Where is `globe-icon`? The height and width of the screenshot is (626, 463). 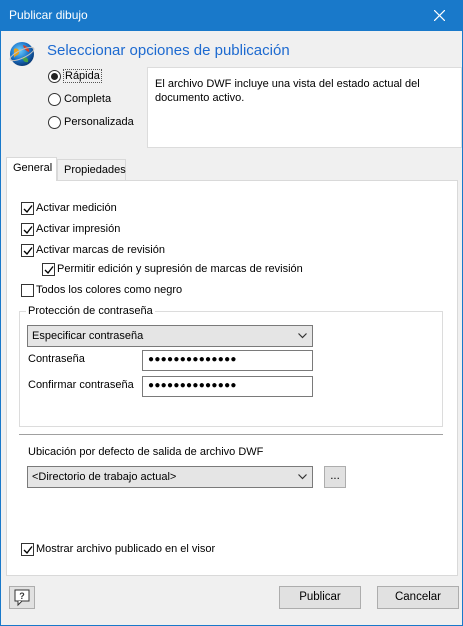 globe-icon is located at coordinates (22, 54).